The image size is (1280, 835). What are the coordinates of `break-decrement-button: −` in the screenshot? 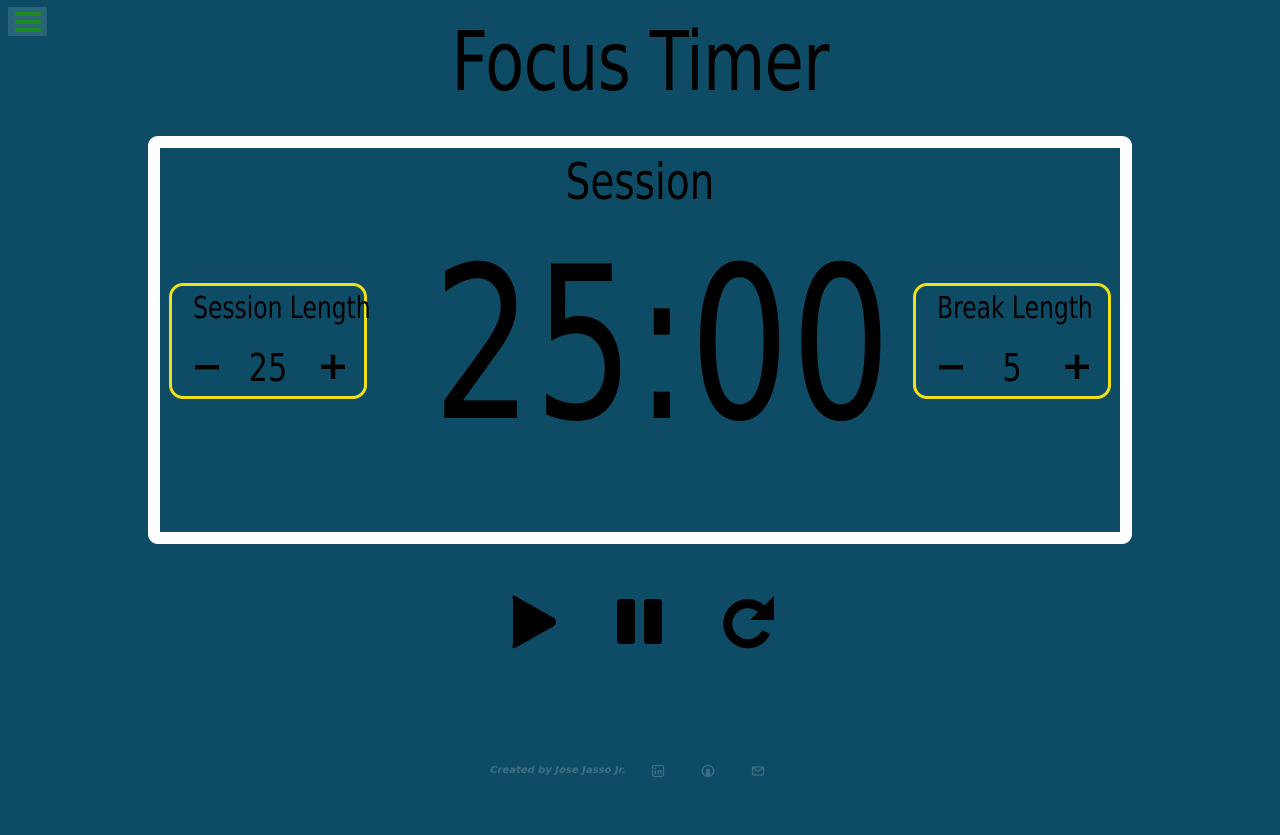 It's located at (951, 366).